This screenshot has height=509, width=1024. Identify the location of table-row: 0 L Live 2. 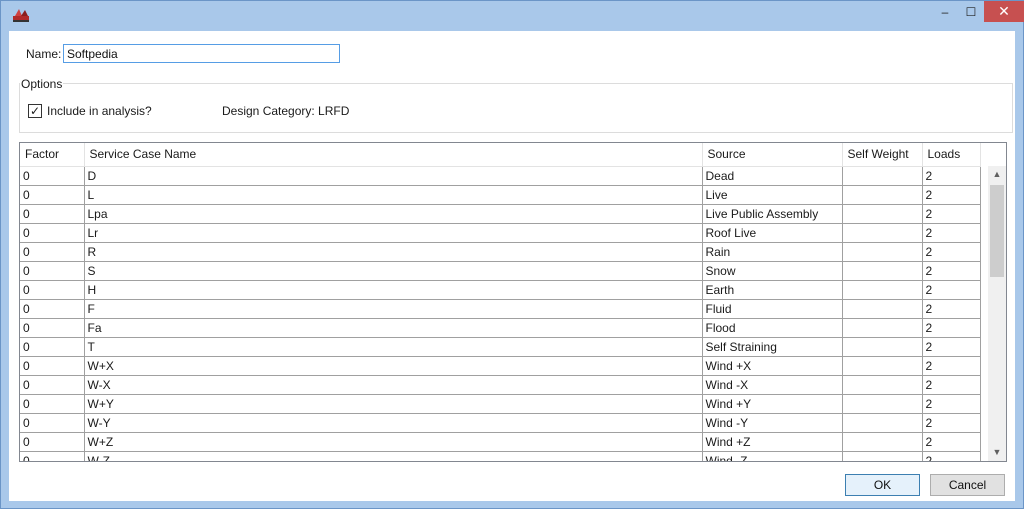
(500, 195).